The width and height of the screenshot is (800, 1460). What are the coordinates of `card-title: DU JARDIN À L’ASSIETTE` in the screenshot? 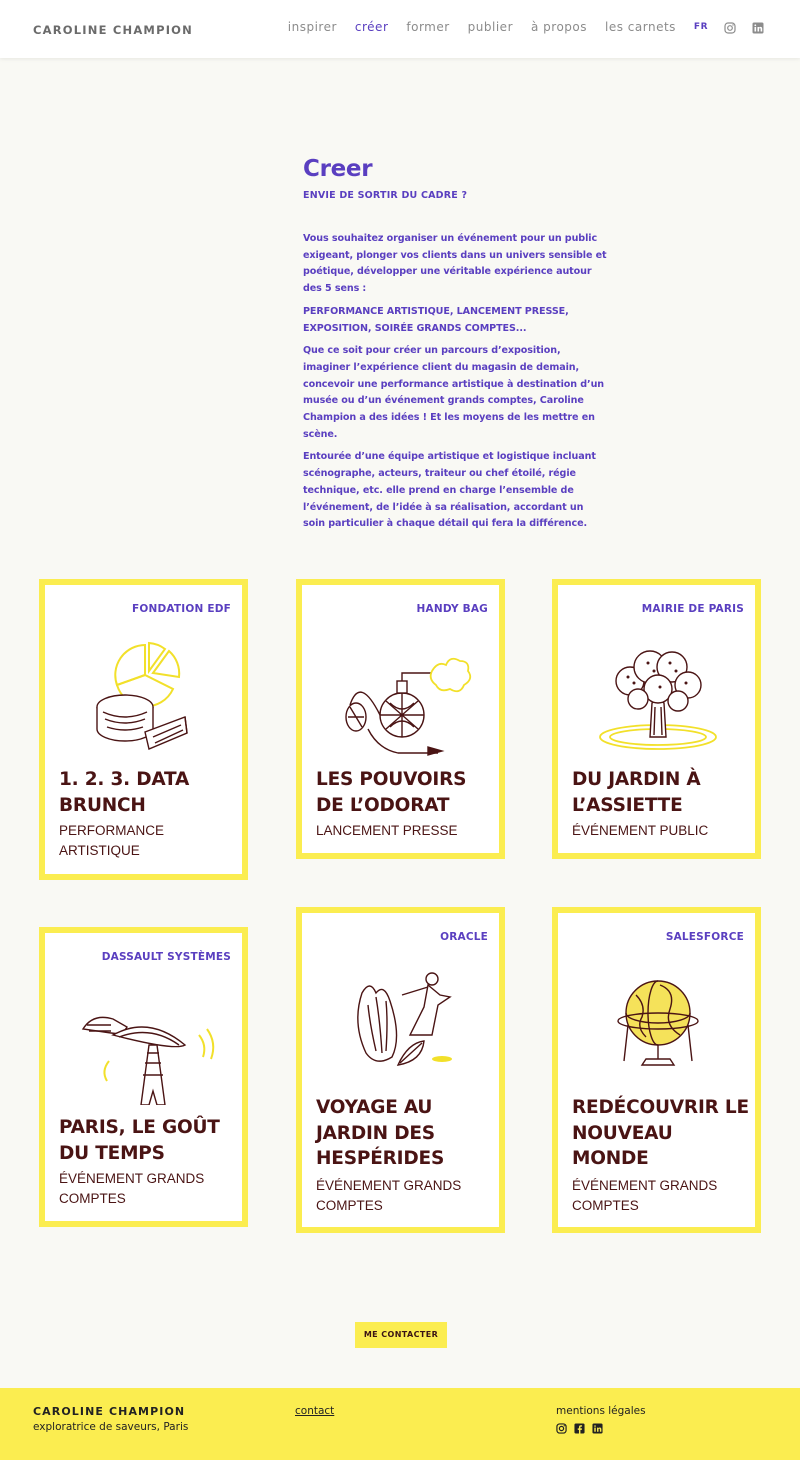 It's located at (636, 792).